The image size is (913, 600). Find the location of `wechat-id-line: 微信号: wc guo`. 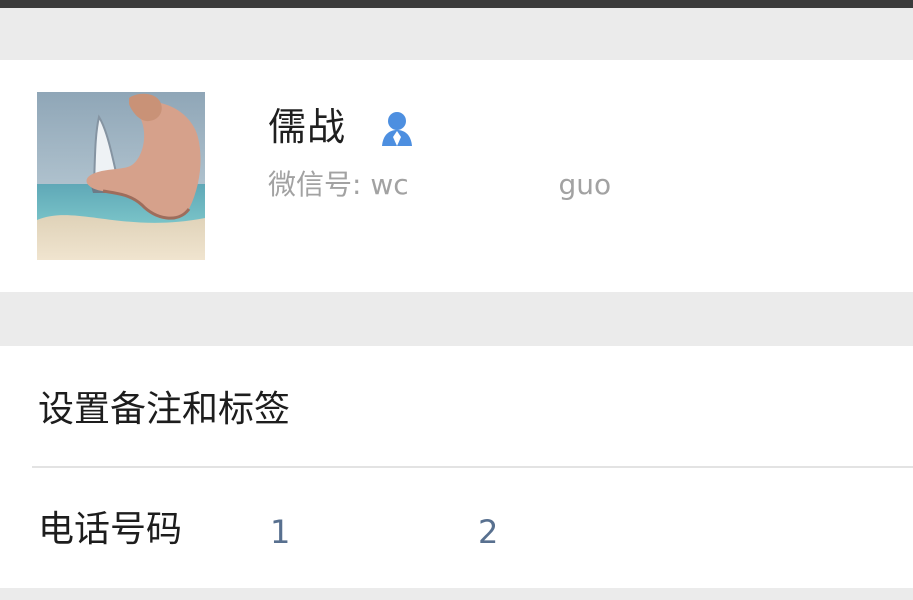

wechat-id-line: 微信号: wc guo is located at coordinates (439, 185).